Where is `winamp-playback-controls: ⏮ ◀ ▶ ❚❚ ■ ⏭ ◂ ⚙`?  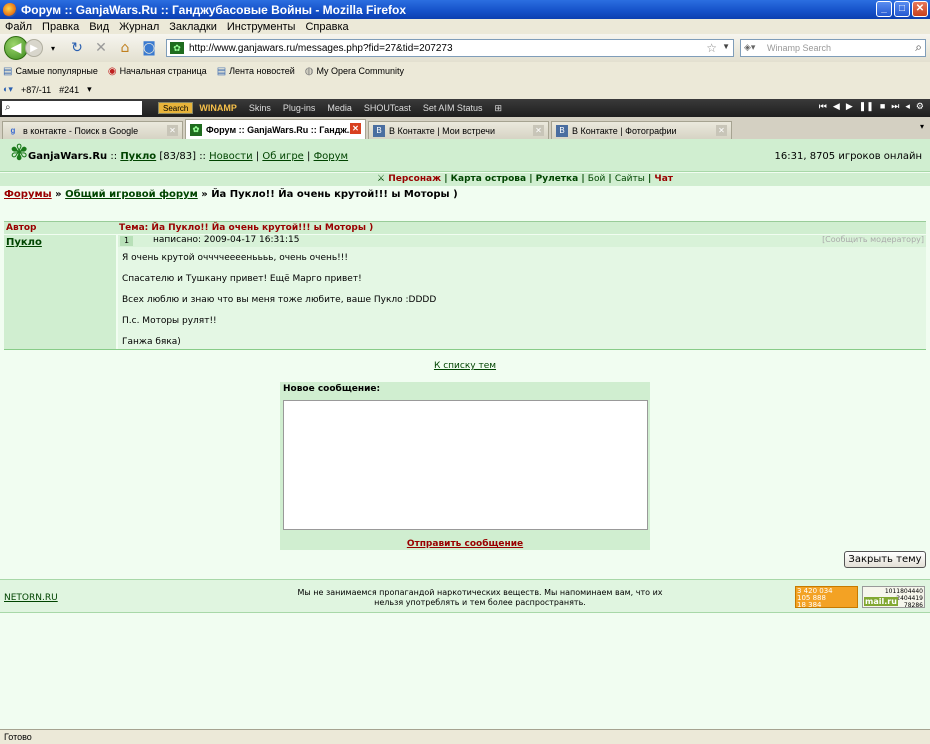 winamp-playback-controls: ⏮ ◀ ▶ ❚❚ ■ ⏭ ◂ ⚙ is located at coordinates (871, 106).